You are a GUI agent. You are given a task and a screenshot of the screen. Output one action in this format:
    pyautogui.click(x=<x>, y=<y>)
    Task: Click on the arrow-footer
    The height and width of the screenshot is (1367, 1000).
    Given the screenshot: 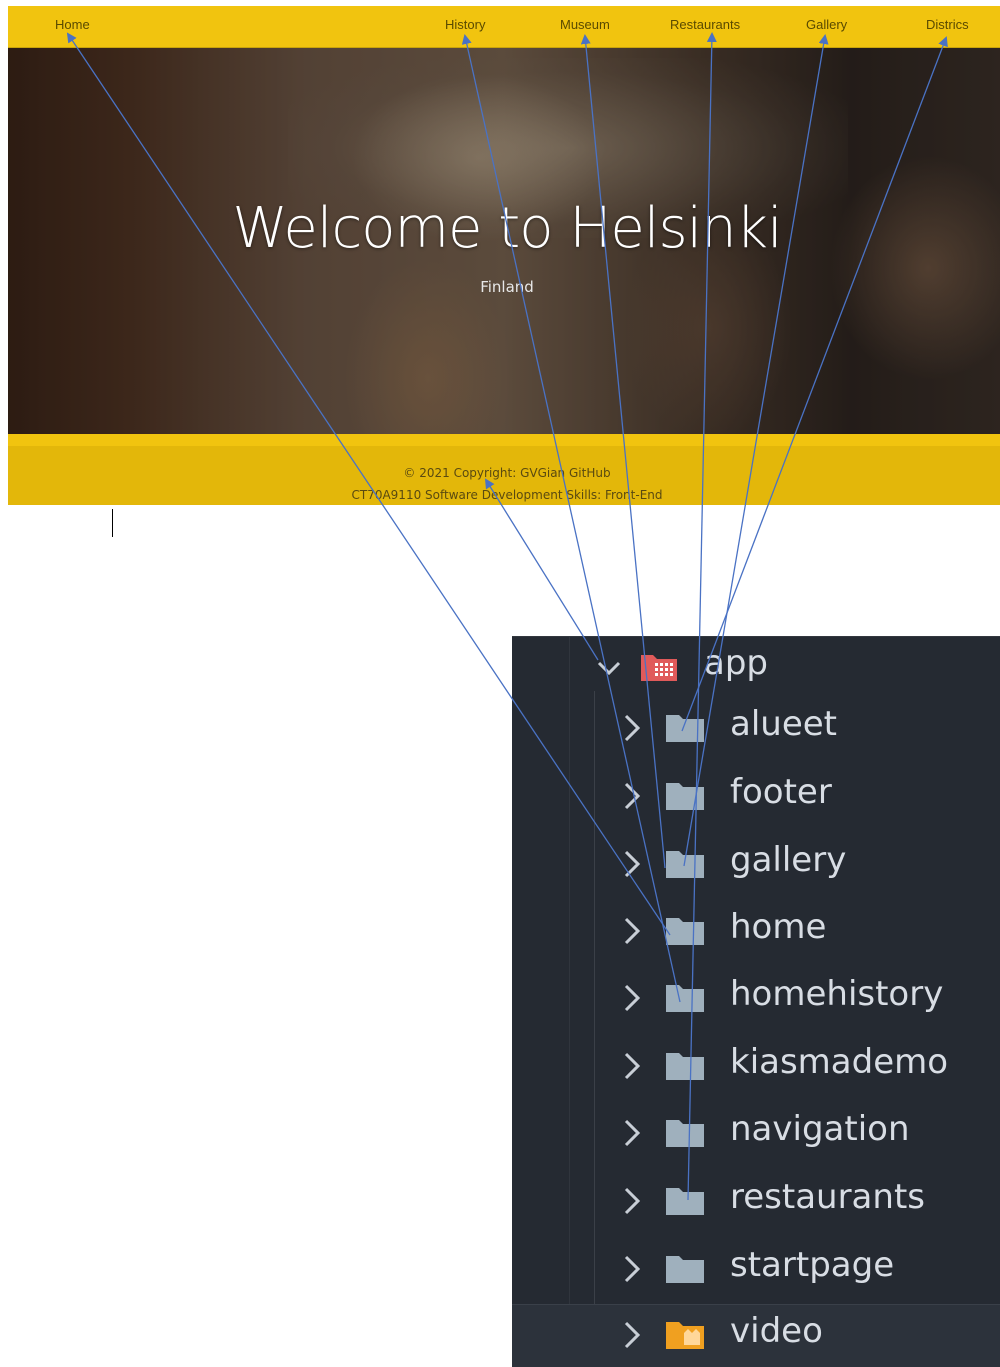 What is the action you would take?
    pyautogui.click(x=541, y=569)
    